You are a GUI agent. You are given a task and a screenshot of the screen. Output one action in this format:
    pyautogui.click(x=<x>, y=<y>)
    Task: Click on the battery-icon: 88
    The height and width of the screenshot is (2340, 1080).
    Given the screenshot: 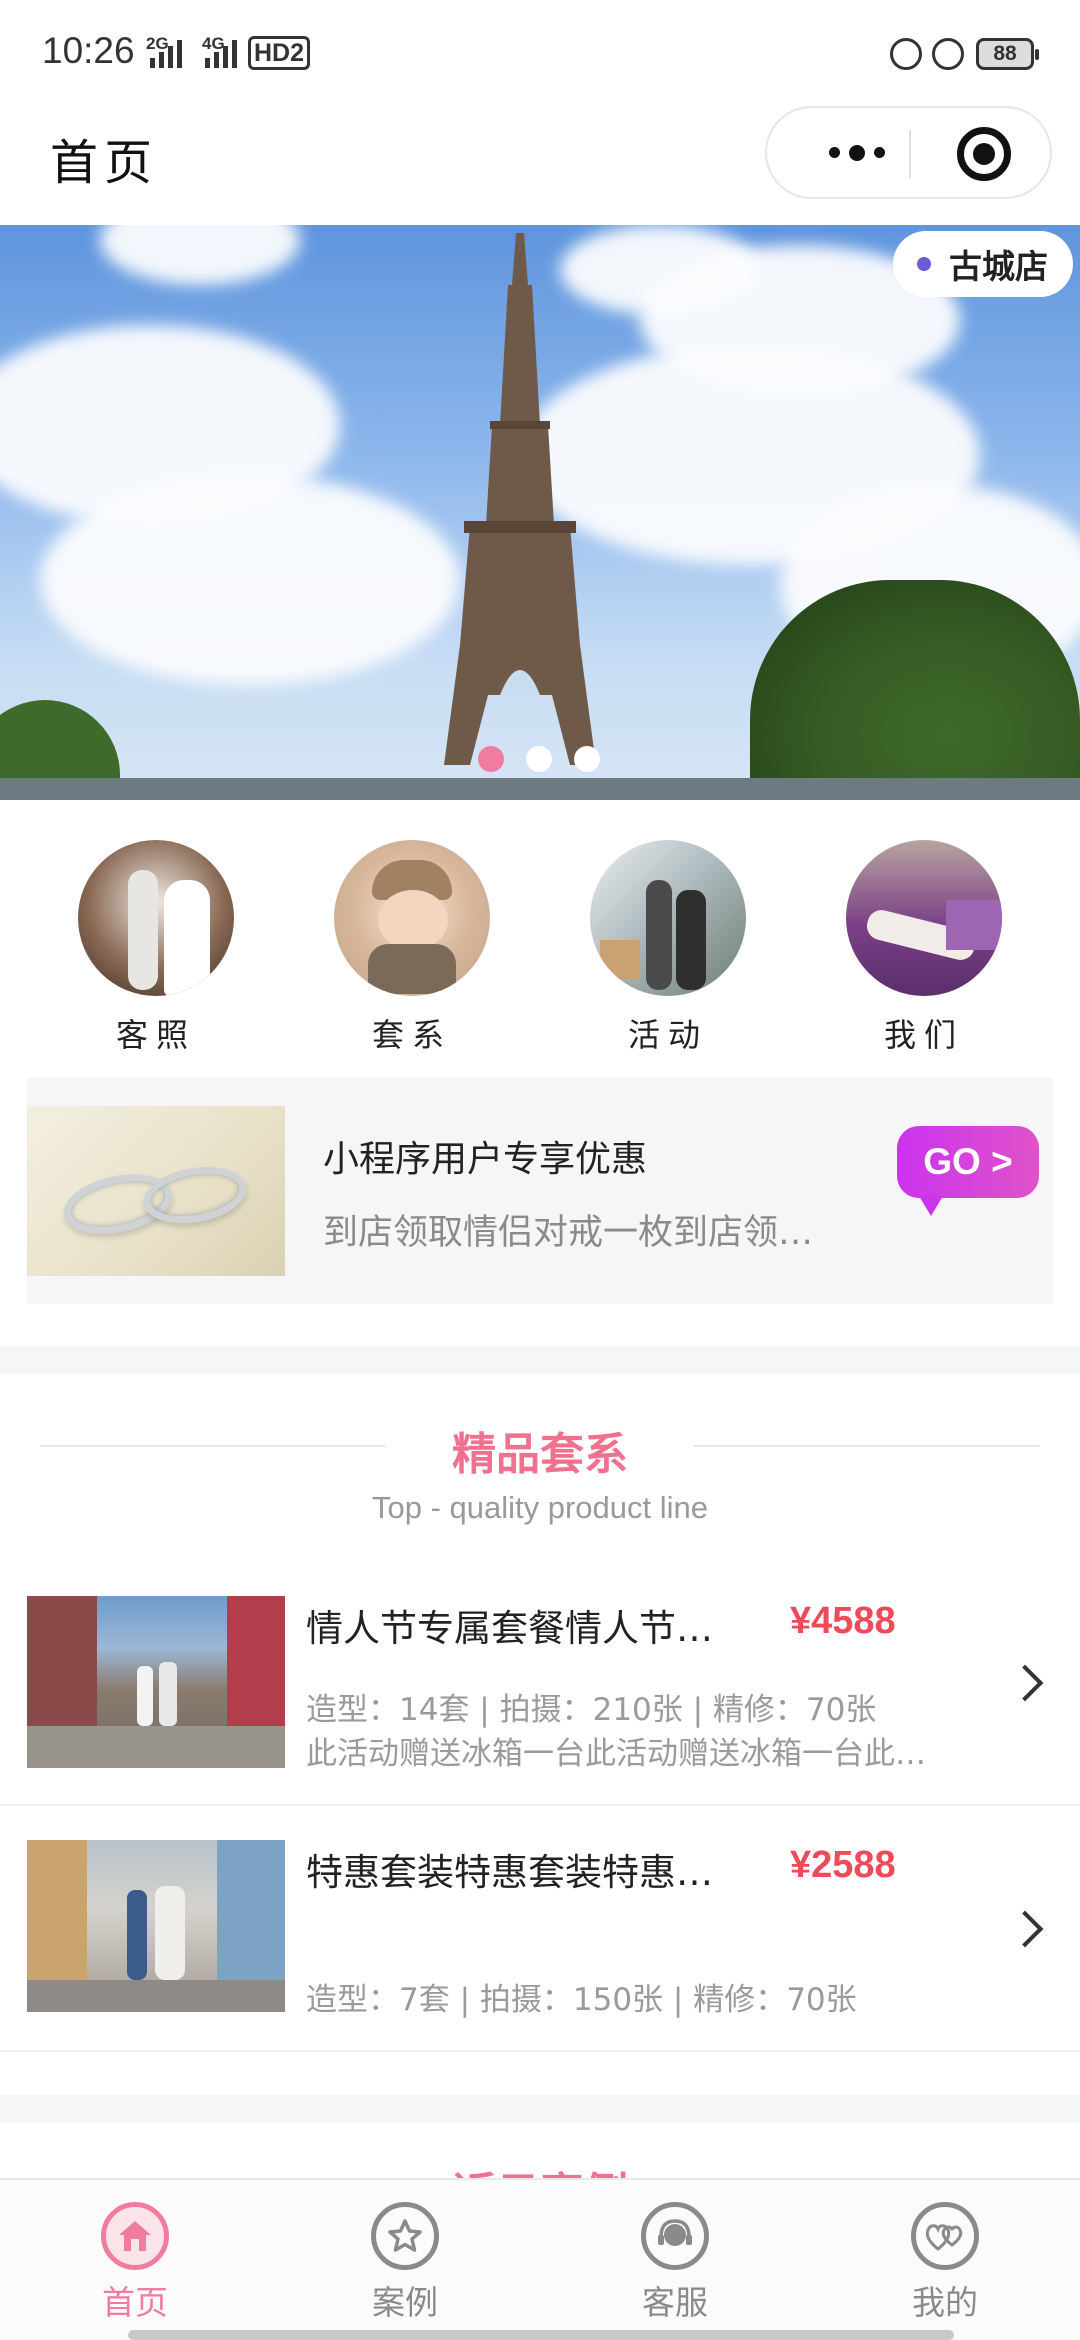 What is the action you would take?
    pyautogui.click(x=1007, y=54)
    